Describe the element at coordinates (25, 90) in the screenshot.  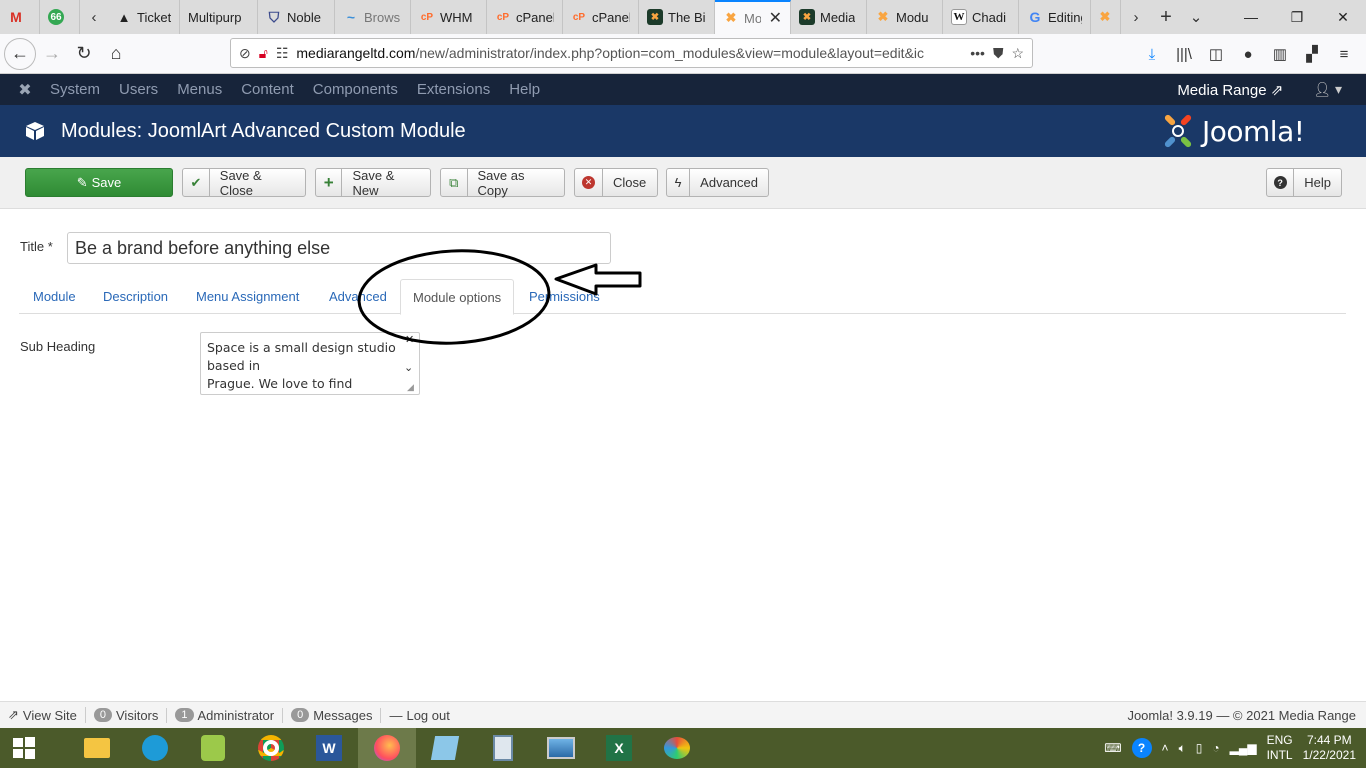
I see `joomla-icon: ✖` at that location.